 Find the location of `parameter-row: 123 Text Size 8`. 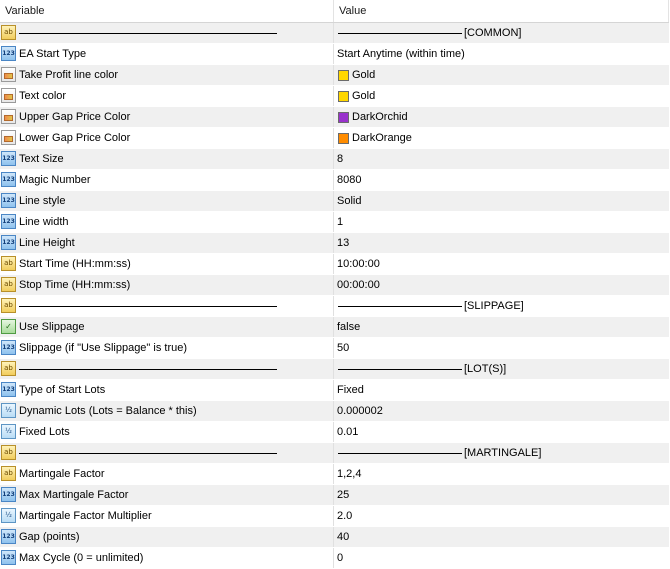

parameter-row: 123 Text Size 8 is located at coordinates (334, 159).